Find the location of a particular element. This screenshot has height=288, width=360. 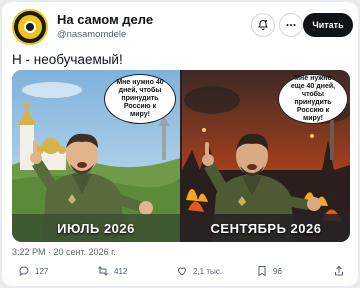

post-time: 3:22 PM is located at coordinates (29, 252).